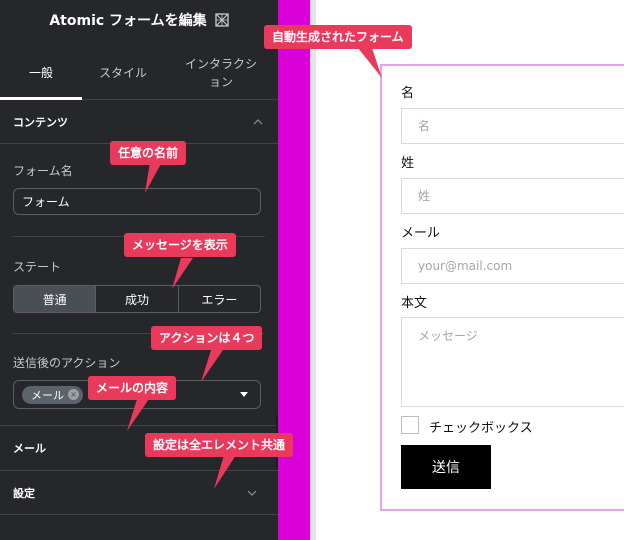 This screenshot has width=624, height=540. Describe the element at coordinates (414, 303) in the screenshot. I see `body-label: 本文` at that location.